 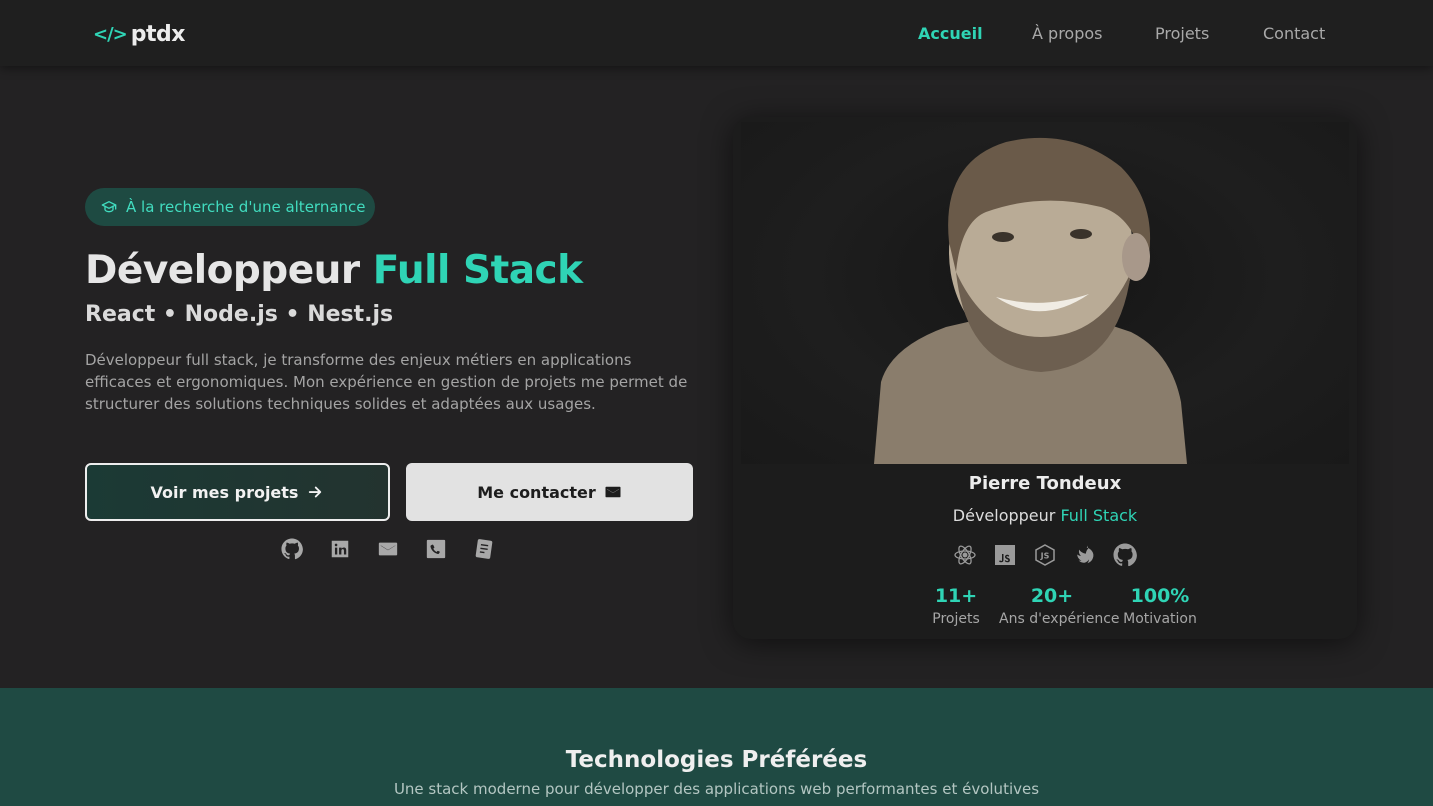 What do you see at coordinates (229, 270) in the screenshot?
I see `title-main: Développeur` at bounding box center [229, 270].